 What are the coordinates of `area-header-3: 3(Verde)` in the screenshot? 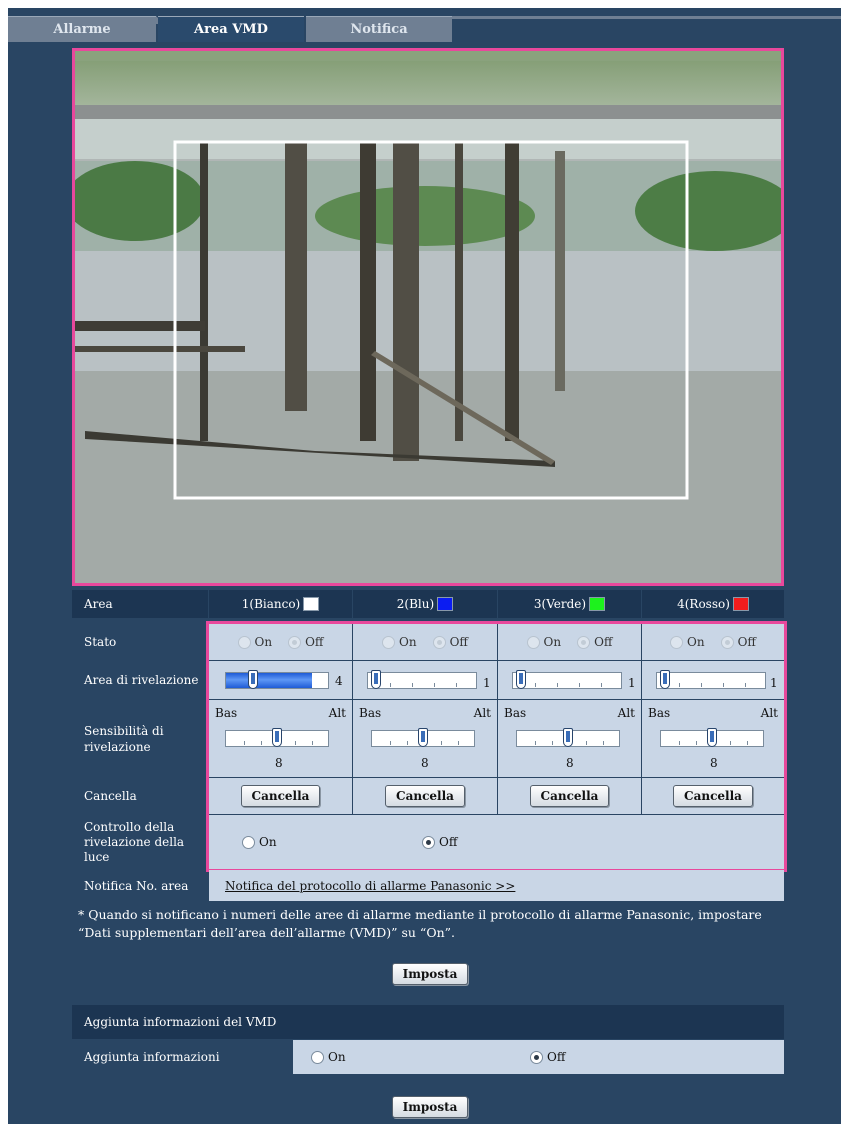 It's located at (569, 604).